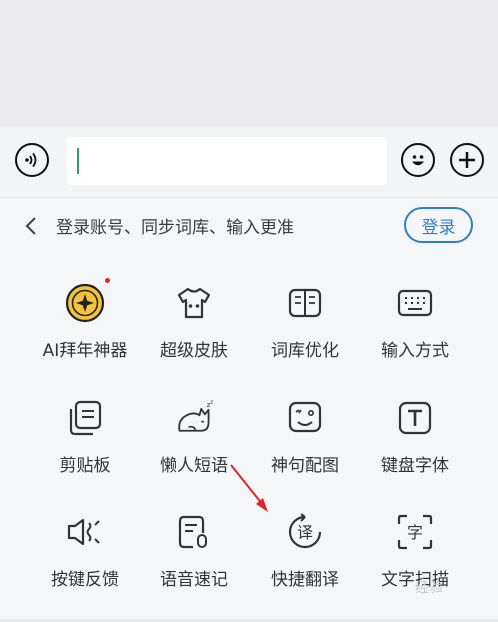 This screenshot has height=622, width=498. Describe the element at coordinates (194, 303) in the screenshot. I see `tshirt-icon` at that location.